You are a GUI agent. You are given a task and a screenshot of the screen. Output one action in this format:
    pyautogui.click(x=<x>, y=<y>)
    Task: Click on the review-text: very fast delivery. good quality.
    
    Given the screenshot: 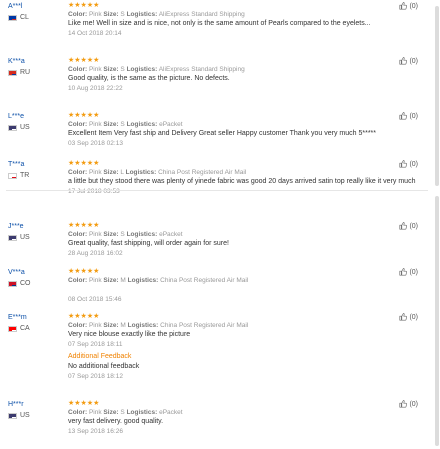 What is the action you would take?
    pyautogui.click(x=116, y=421)
    